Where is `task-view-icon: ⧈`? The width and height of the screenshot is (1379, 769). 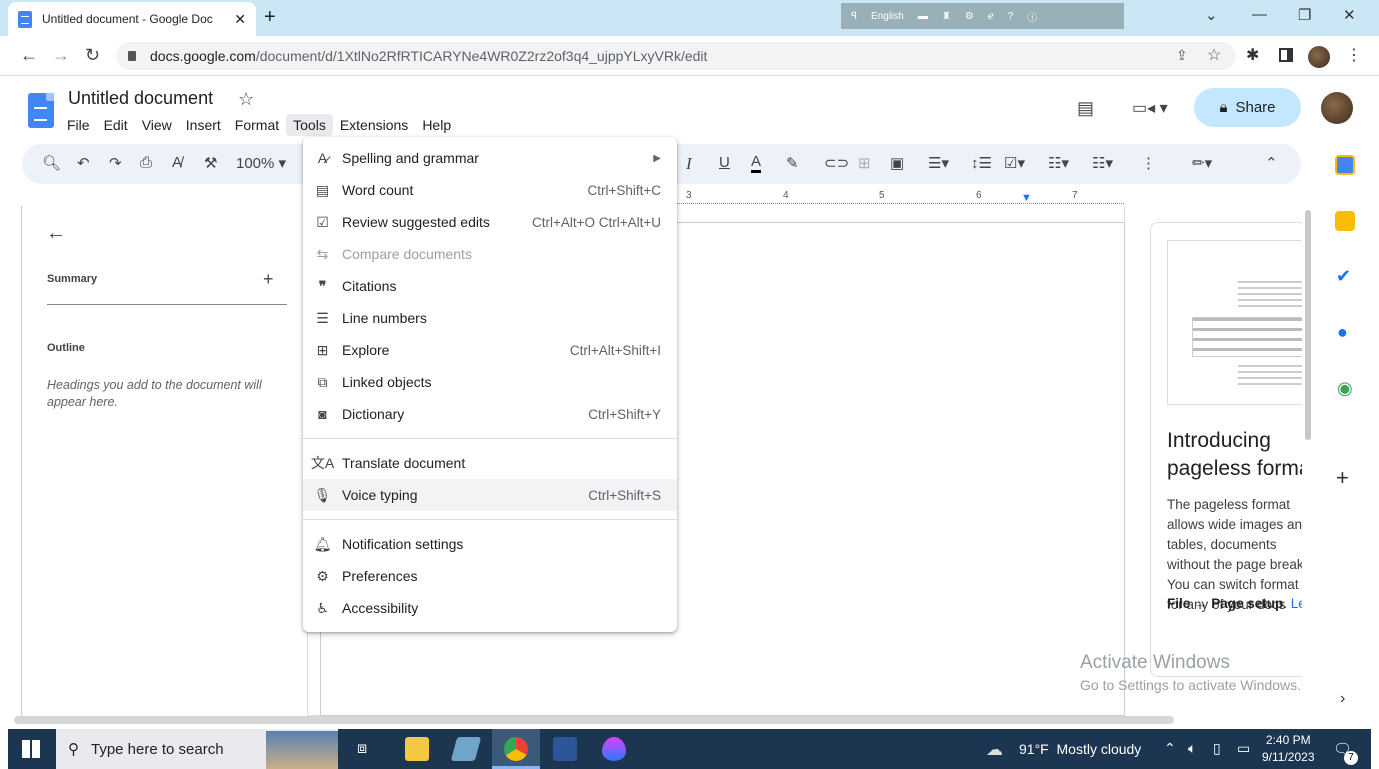
task-view-icon: ⧈ is located at coordinates (362, 749).